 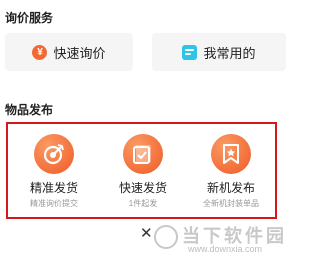 I want to click on watermark: ✕ 当下软件园 www.downxia.com, so click(x=214, y=239).